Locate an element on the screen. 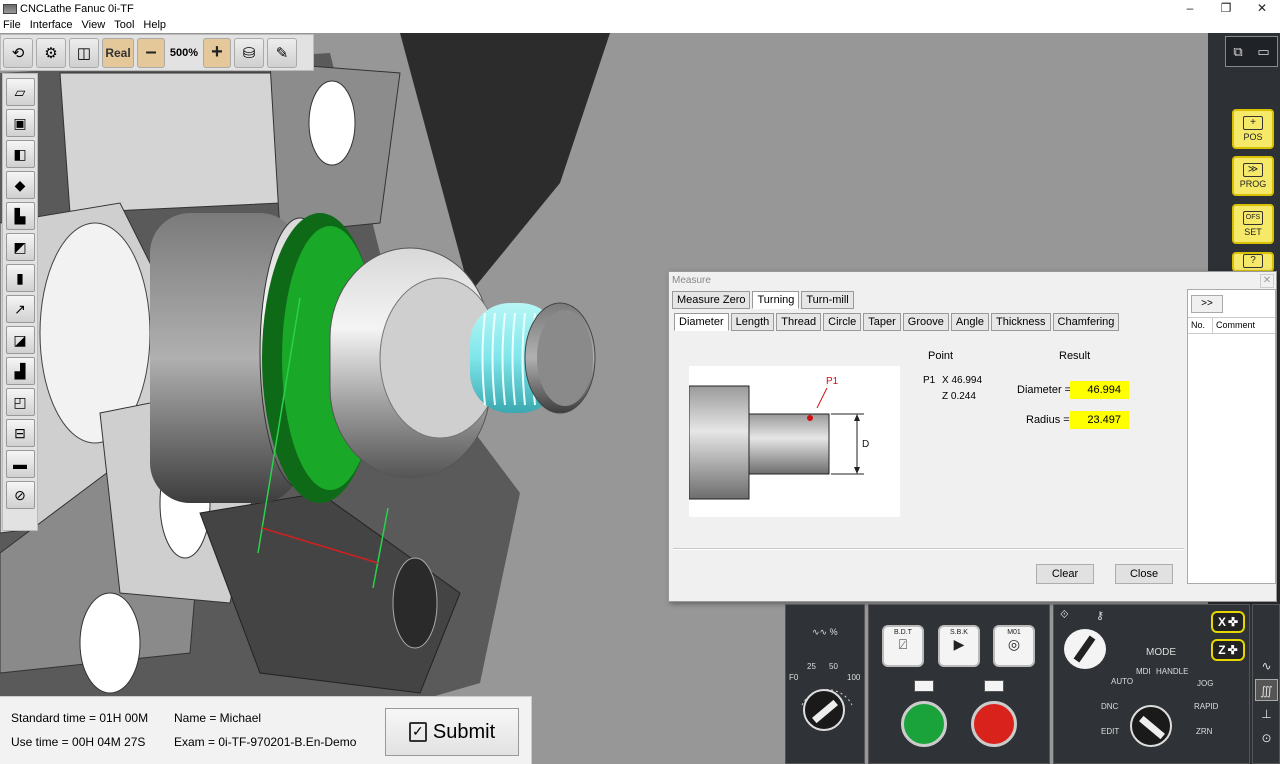 The image size is (1280, 764). menu-help: Help is located at coordinates (154, 25).